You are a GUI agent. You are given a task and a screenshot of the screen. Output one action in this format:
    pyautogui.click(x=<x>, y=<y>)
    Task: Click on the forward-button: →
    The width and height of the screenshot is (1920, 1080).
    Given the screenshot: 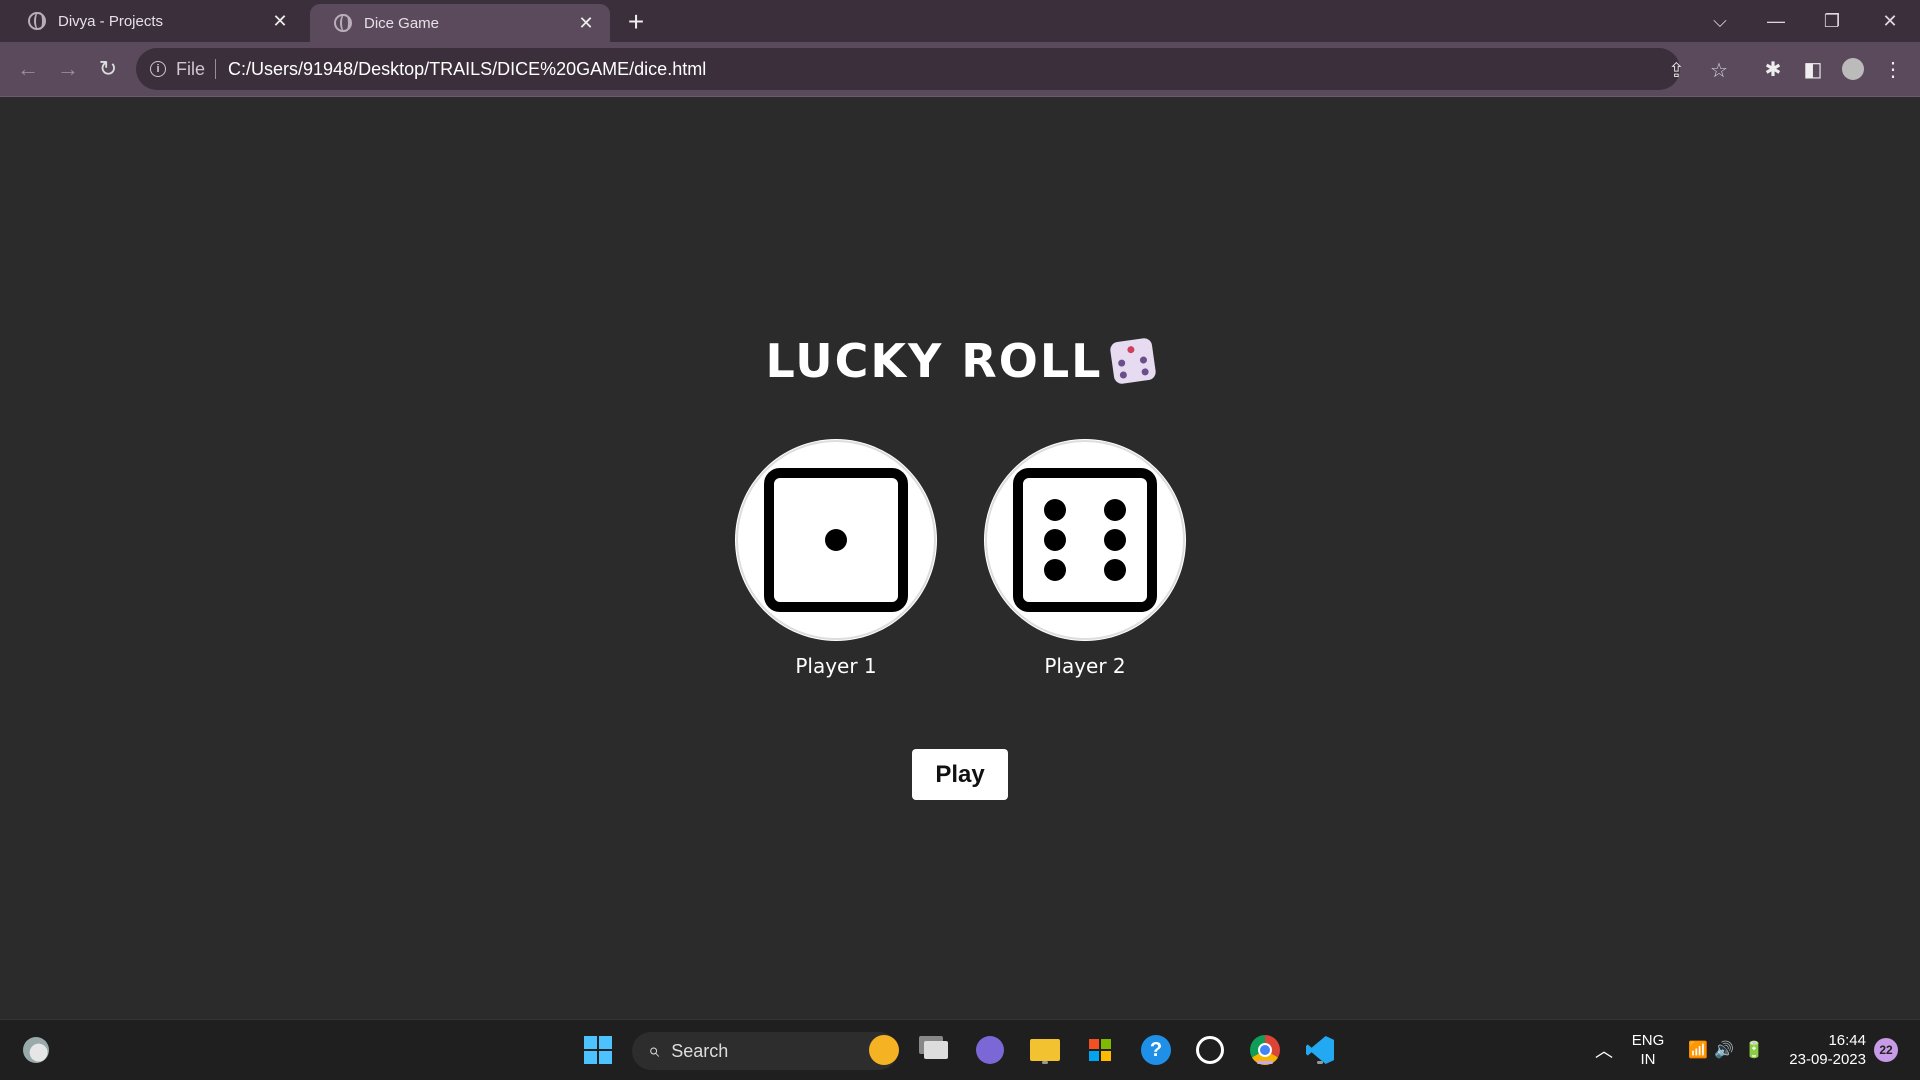 What is the action you would take?
    pyautogui.click(x=68, y=69)
    